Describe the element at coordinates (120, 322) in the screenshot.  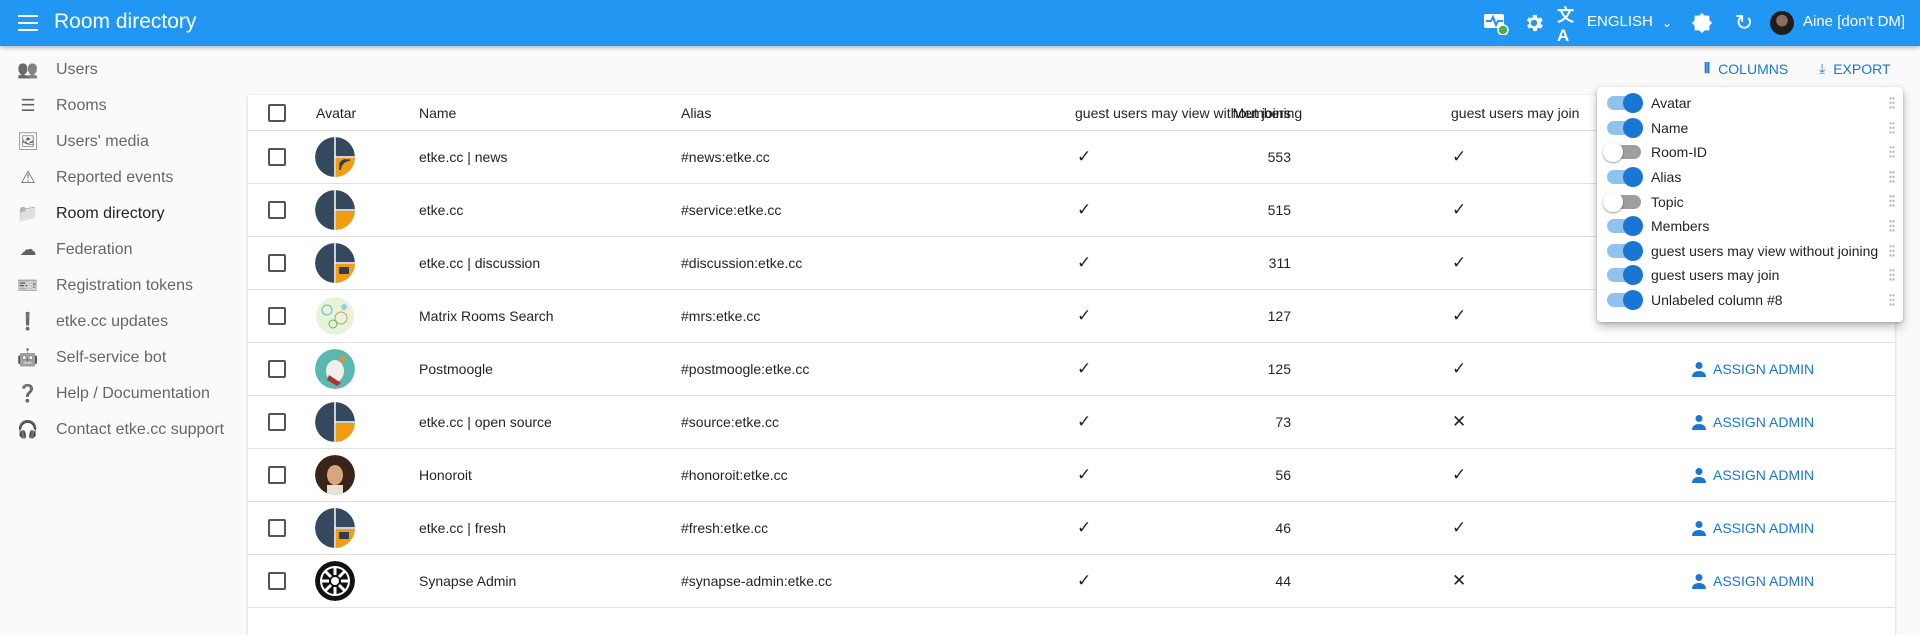
I see `sidebar-item-etke-cc-updates: ❗ etke.cc updates` at that location.